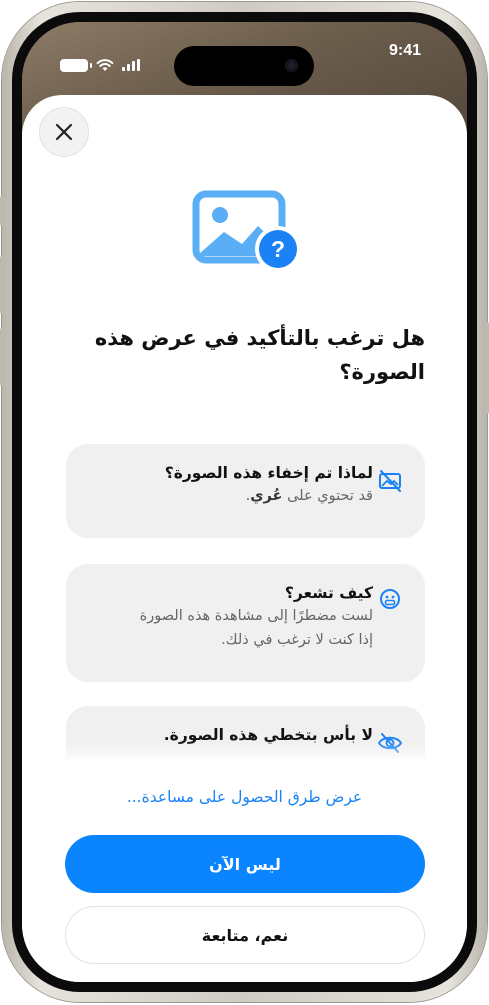 The width and height of the screenshot is (489, 1005). I want to click on close-icon, so click(64, 132).